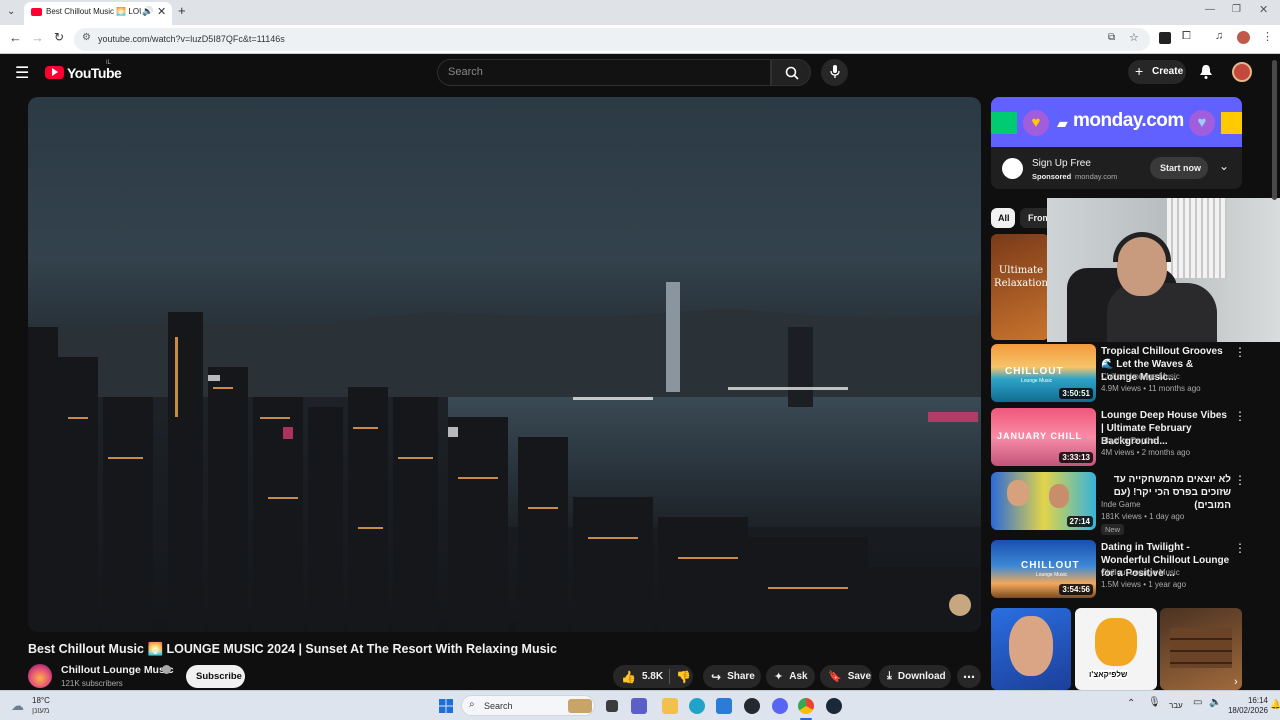  Describe the element at coordinates (1168, 71) in the screenshot. I see `create-label: Create` at that location.